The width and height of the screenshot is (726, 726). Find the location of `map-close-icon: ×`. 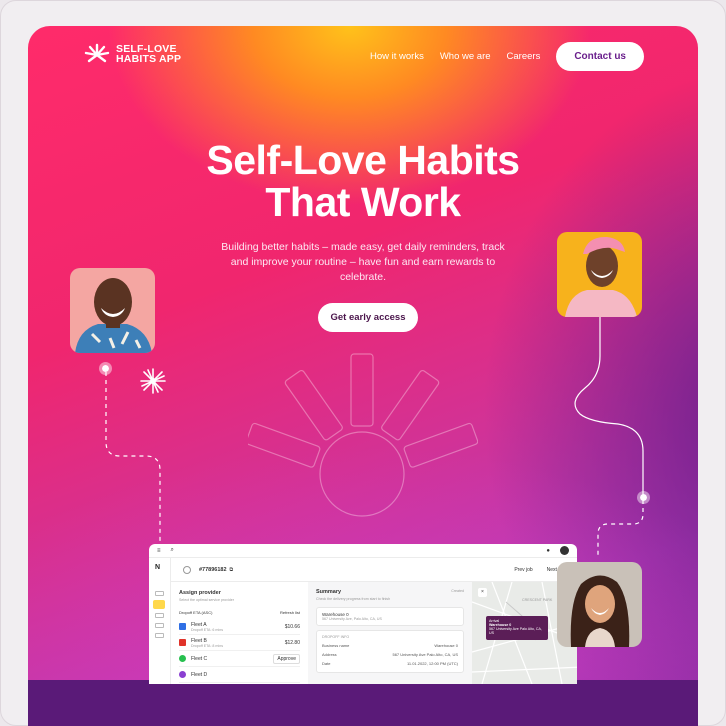

map-close-icon: × is located at coordinates (482, 592).